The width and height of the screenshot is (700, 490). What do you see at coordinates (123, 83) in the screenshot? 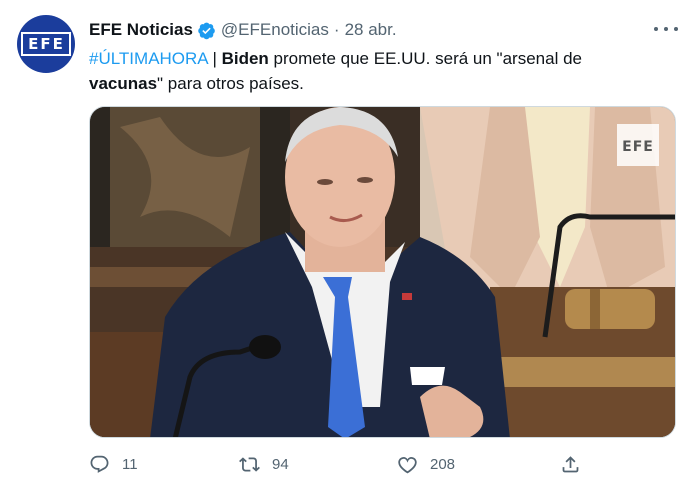
I see `text-bold-vacunas: vacunas` at bounding box center [123, 83].